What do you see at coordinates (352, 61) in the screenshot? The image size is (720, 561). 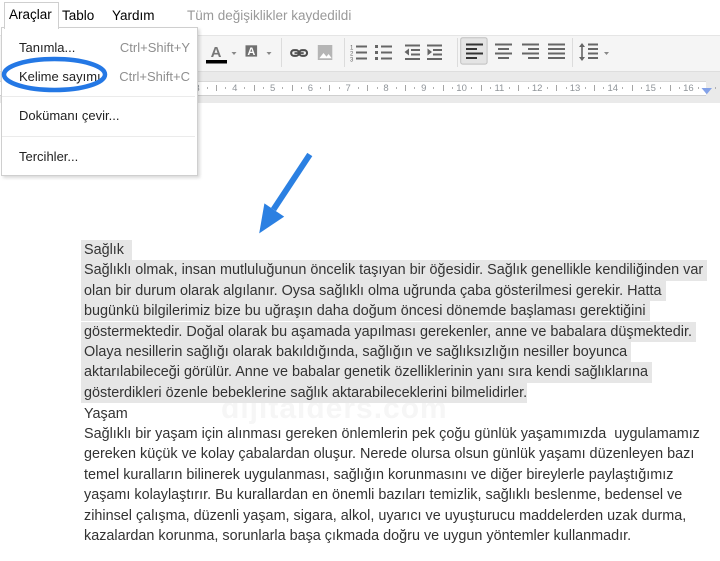 I see `svg-text: 3` at bounding box center [352, 61].